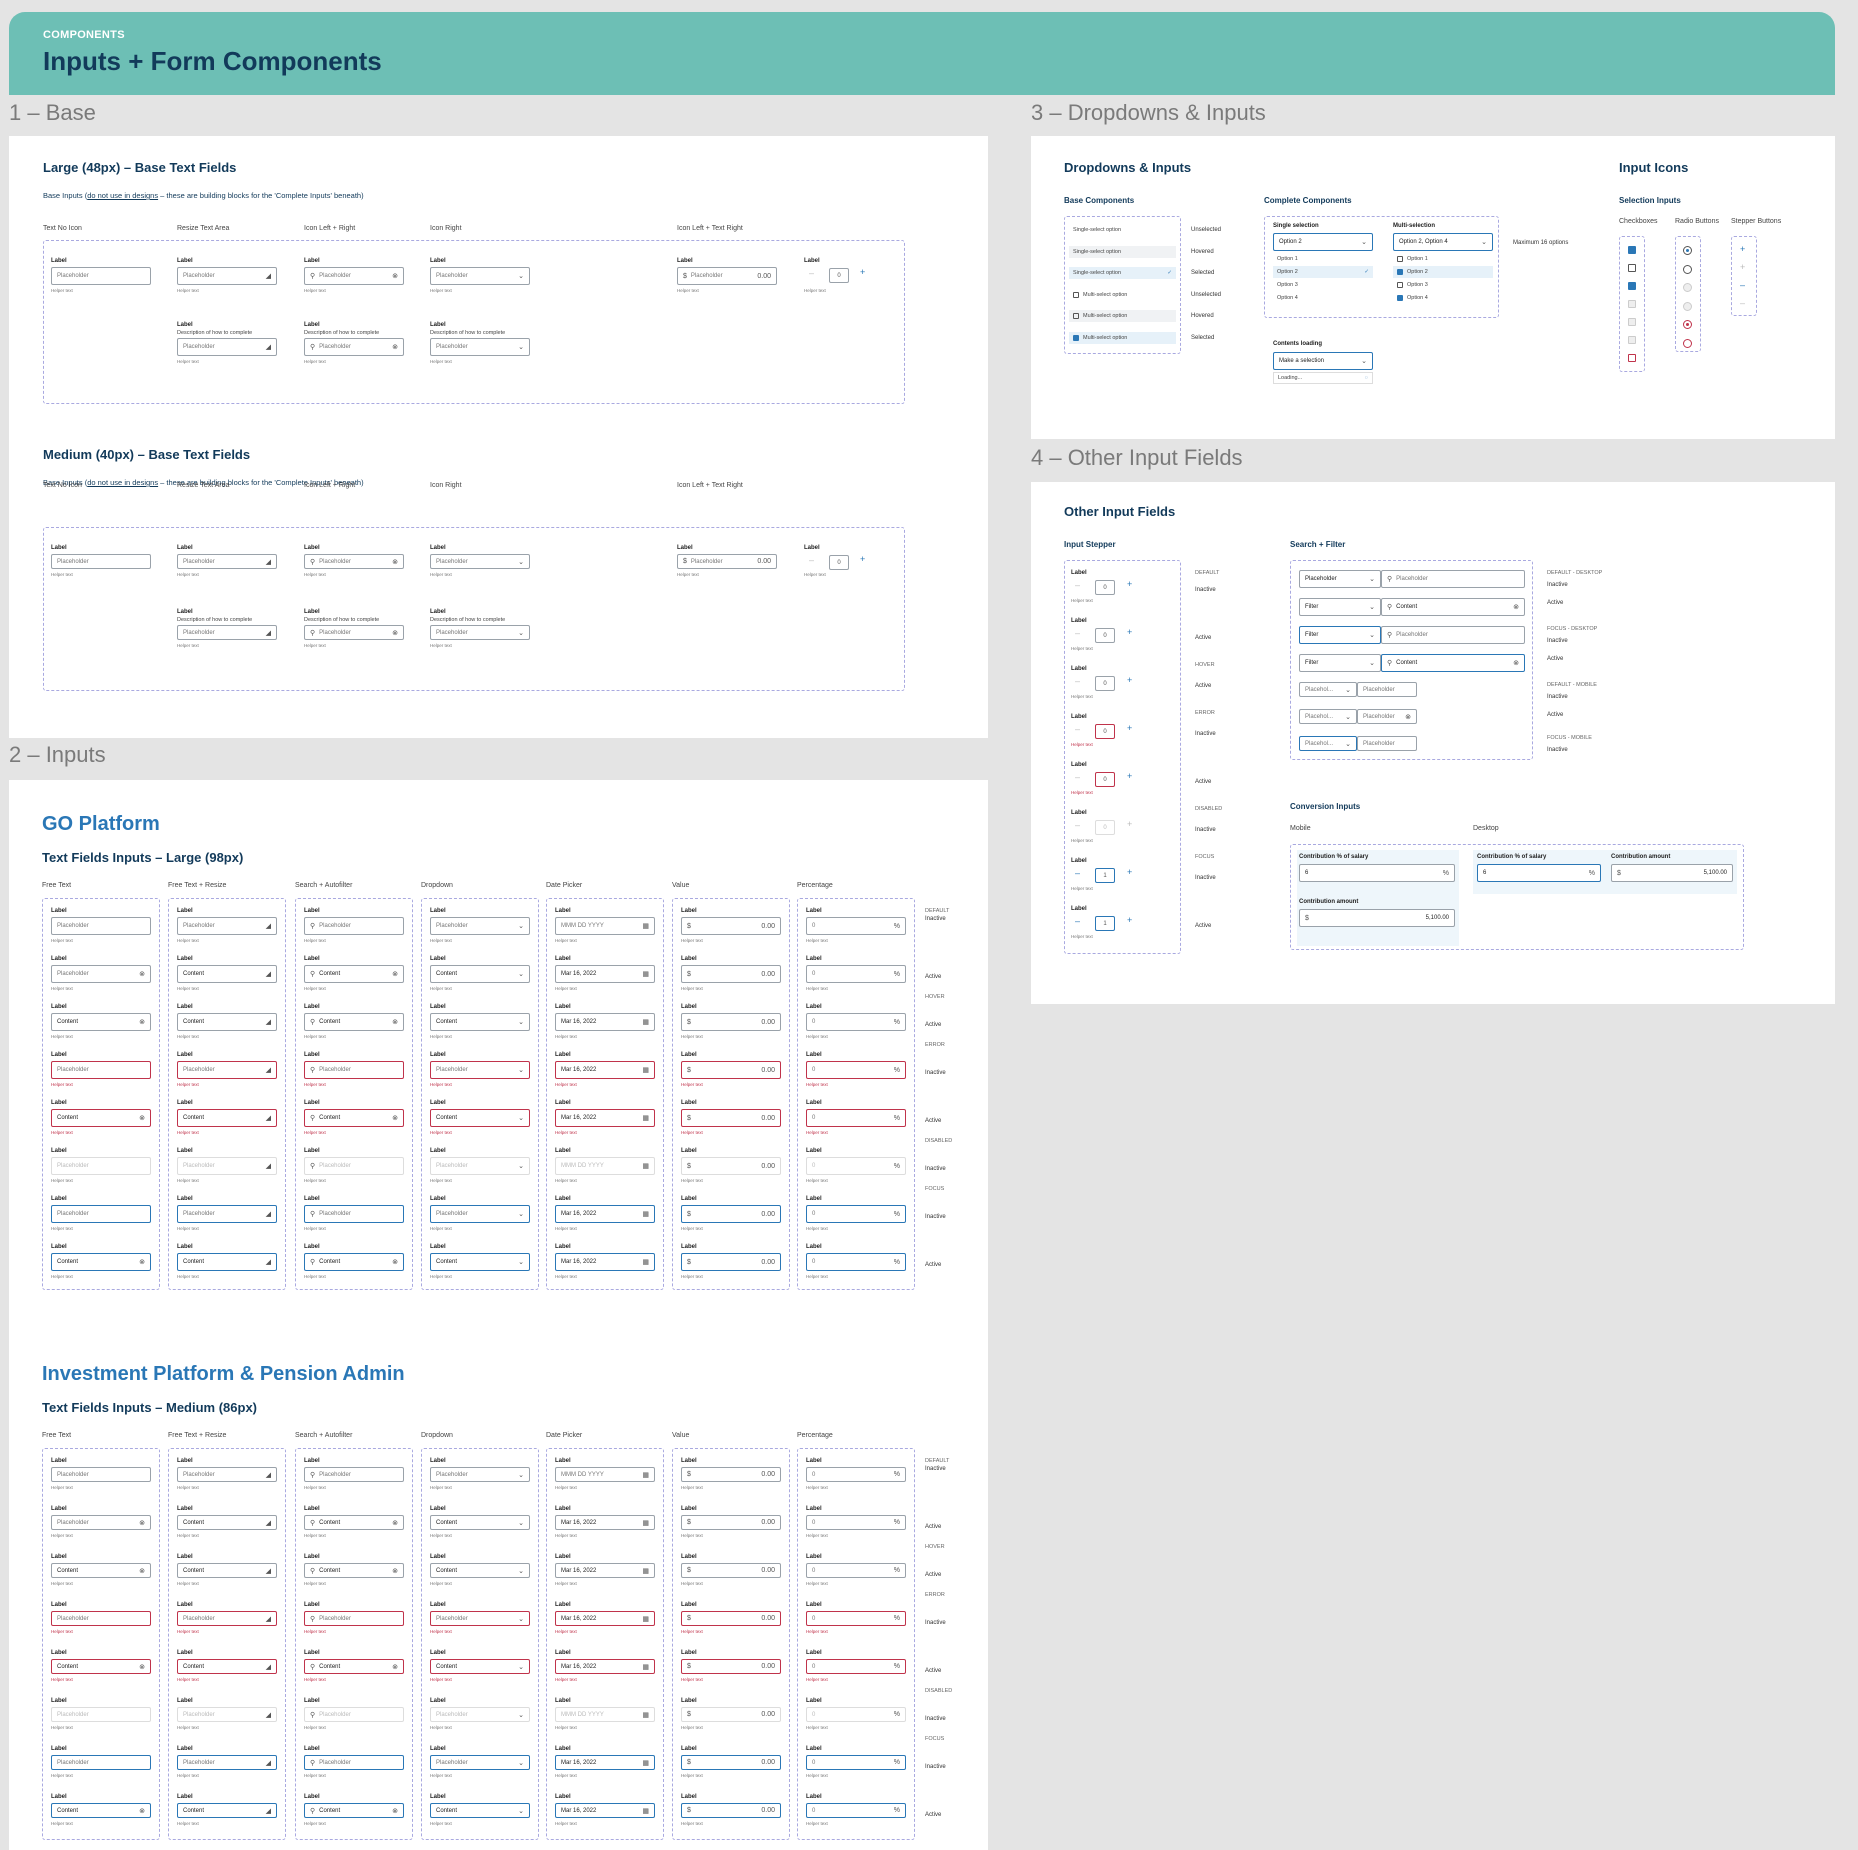  What do you see at coordinates (354, 632) in the screenshot?
I see `text-input: ⚲ Placeholder ⊗` at bounding box center [354, 632].